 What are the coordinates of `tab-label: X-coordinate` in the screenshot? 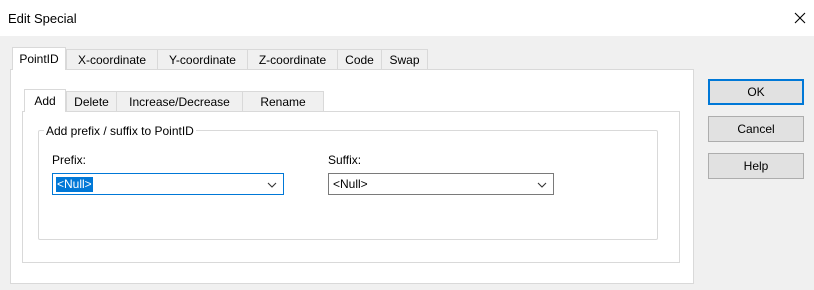 It's located at (112, 59).